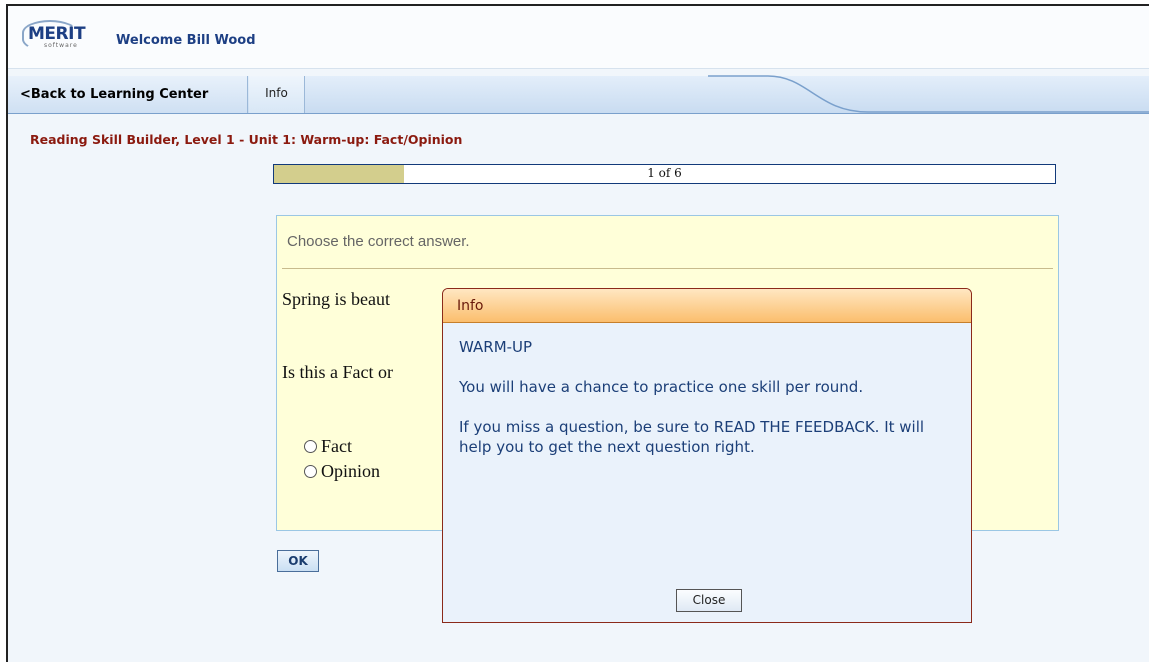  What do you see at coordinates (337, 372) in the screenshot?
I see `question-prompt: Is this a Fact or` at bounding box center [337, 372].